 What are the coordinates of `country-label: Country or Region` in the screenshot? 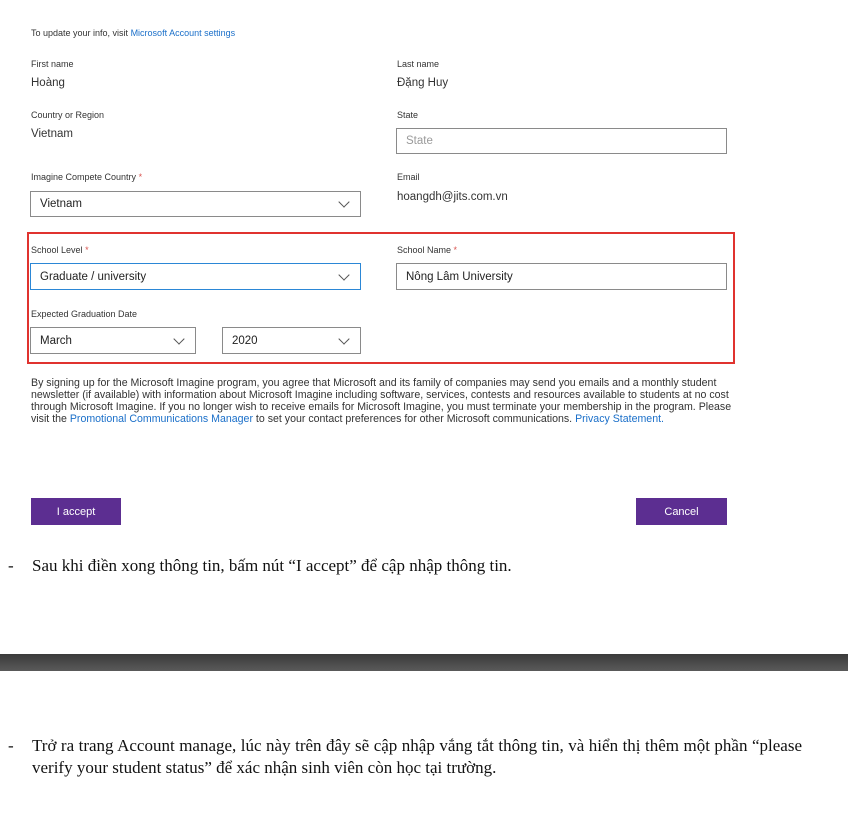 It's located at (68, 115).